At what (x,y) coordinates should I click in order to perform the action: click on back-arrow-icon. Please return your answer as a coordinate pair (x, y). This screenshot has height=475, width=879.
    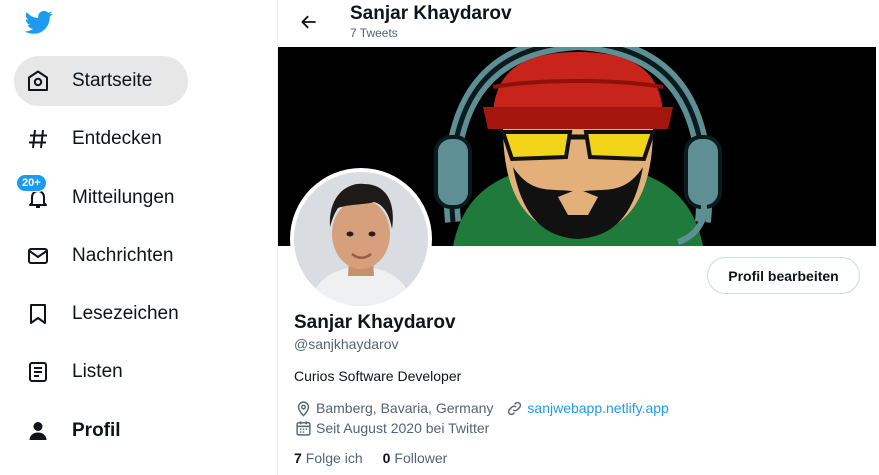
    Looking at the image, I should click on (309, 22).